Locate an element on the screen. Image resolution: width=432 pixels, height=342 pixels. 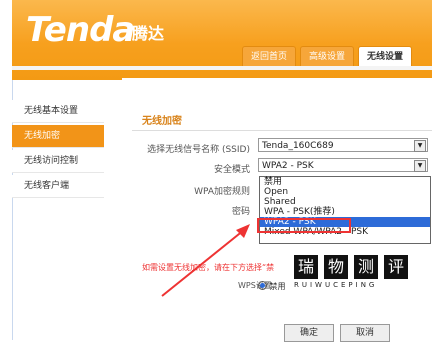
sidebar-item-encryption: 无线加密 is located at coordinates (58, 136).